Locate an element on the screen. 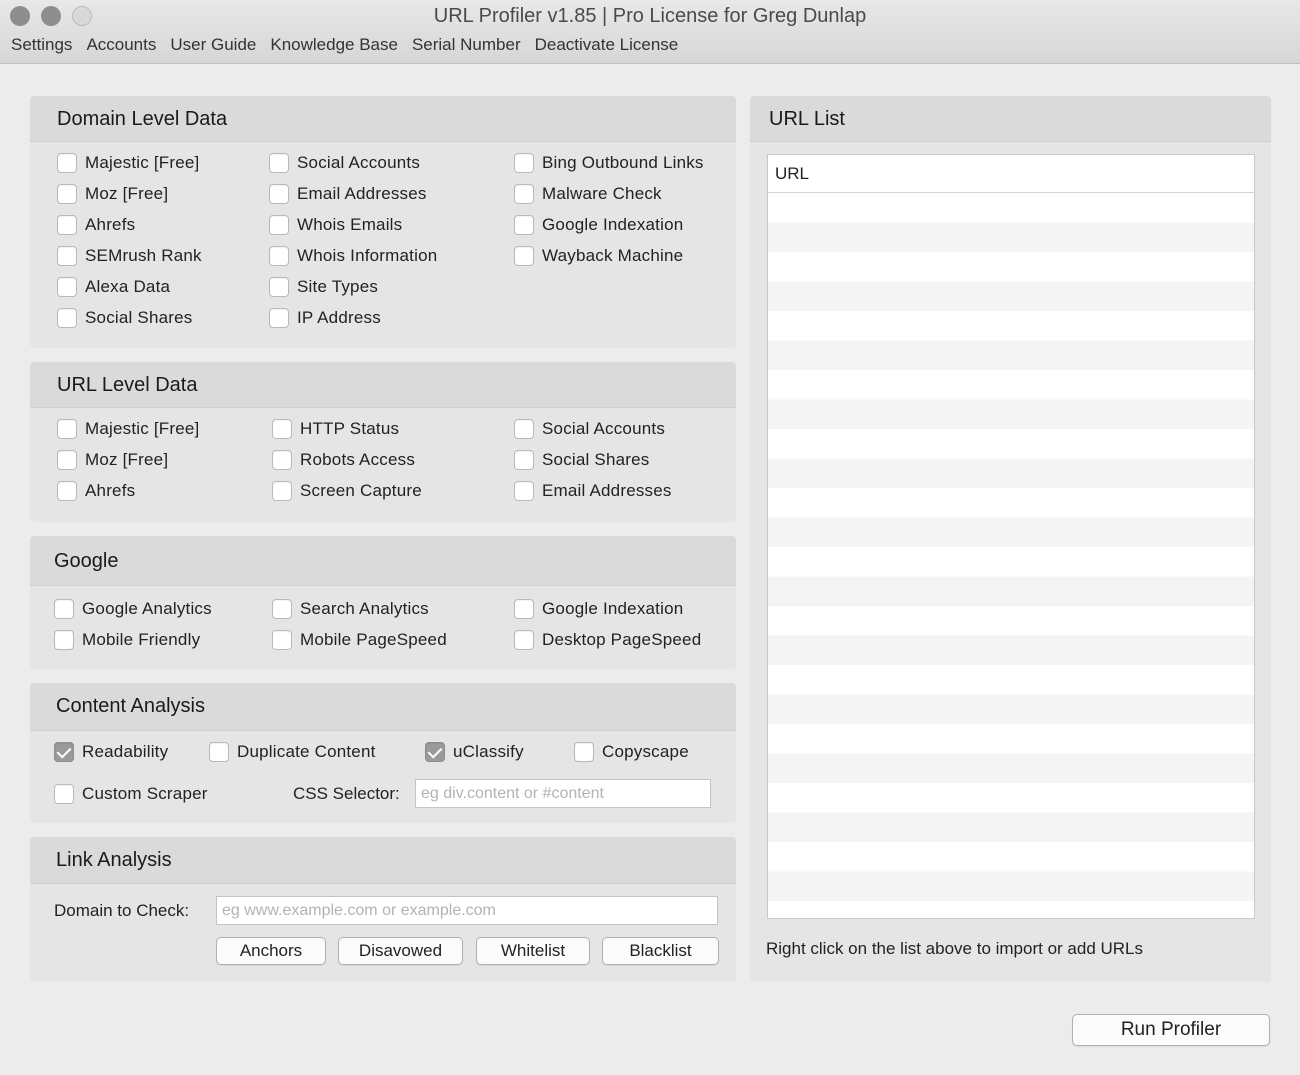 This screenshot has height=1075, width=1300. domain-google-indexation-checkbox: Google Indexation is located at coordinates (598, 225).